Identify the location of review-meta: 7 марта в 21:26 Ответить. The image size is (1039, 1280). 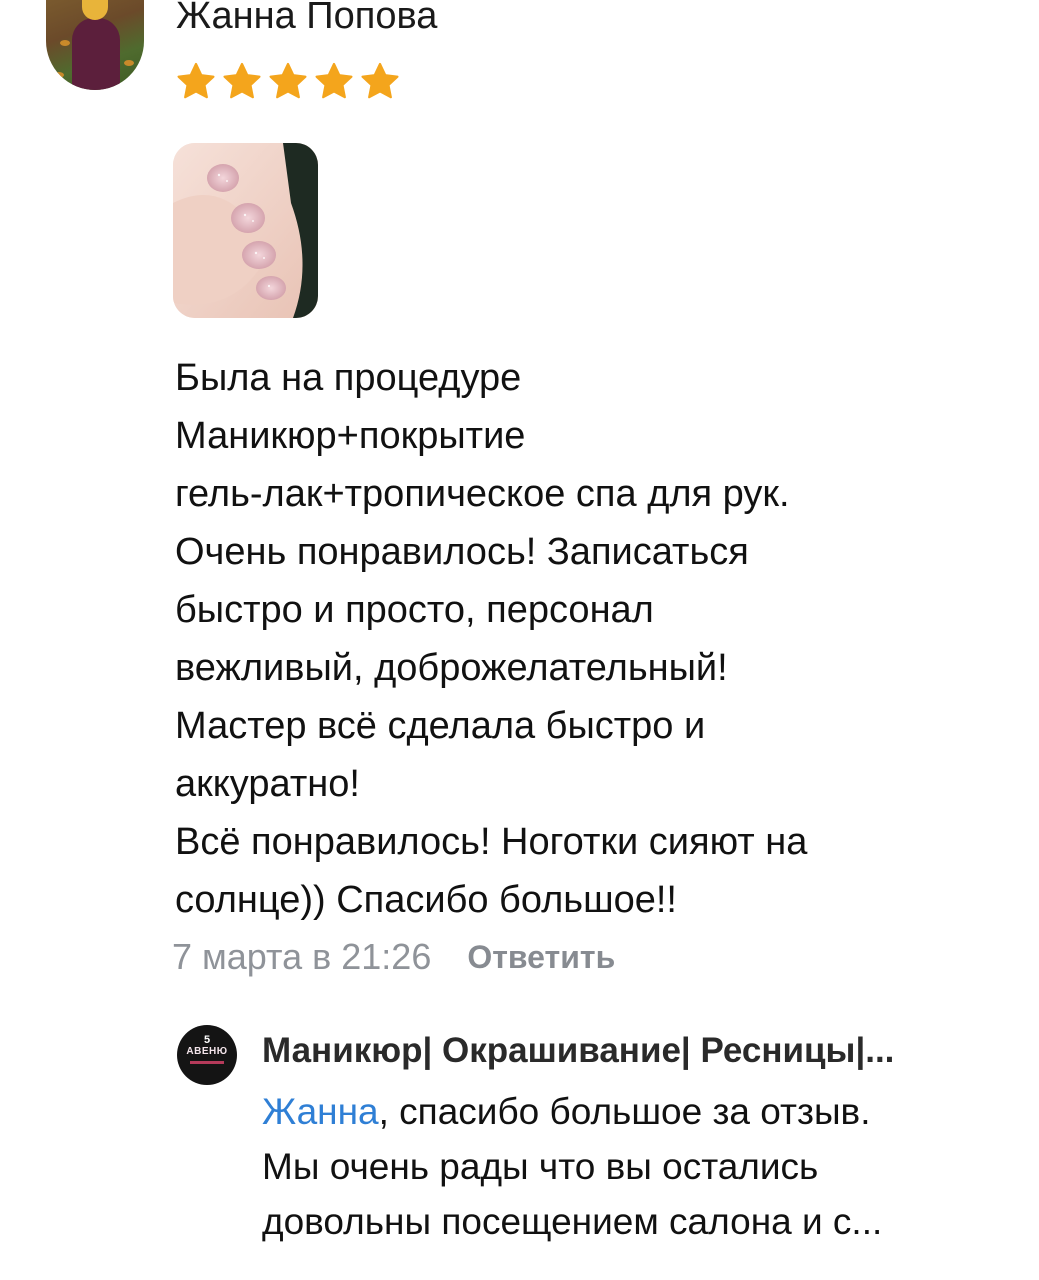
(393, 957).